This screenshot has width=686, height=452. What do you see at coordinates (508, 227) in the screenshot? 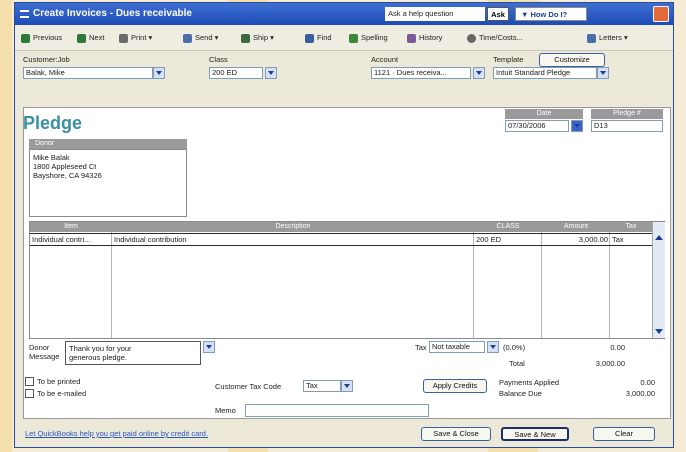
I see `column-header-class: CLASS` at bounding box center [508, 227].